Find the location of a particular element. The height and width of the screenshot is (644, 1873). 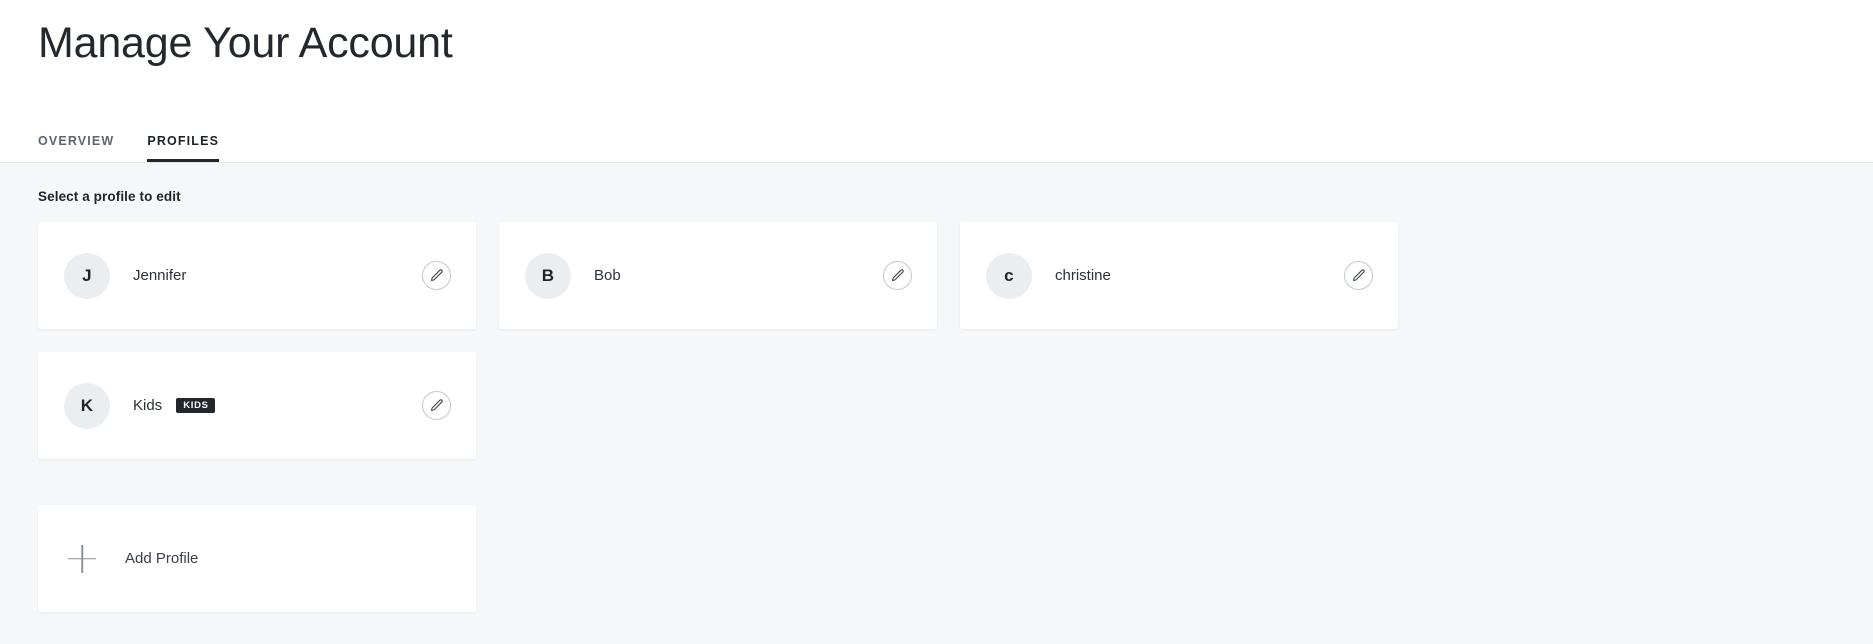

profile-card-bob: B Bob is located at coordinates (718, 275).